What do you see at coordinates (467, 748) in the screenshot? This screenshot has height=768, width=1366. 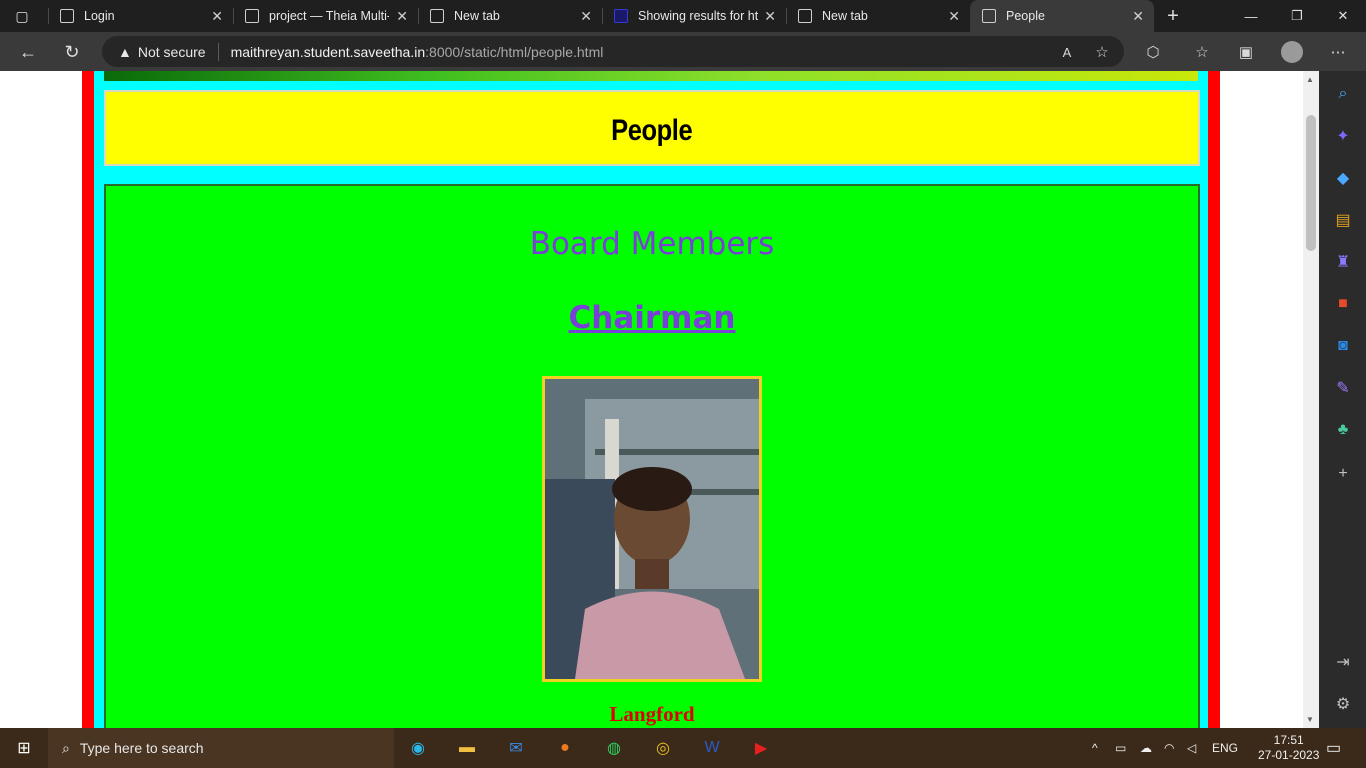 I see `file-explorer-icon: ▬` at bounding box center [467, 748].